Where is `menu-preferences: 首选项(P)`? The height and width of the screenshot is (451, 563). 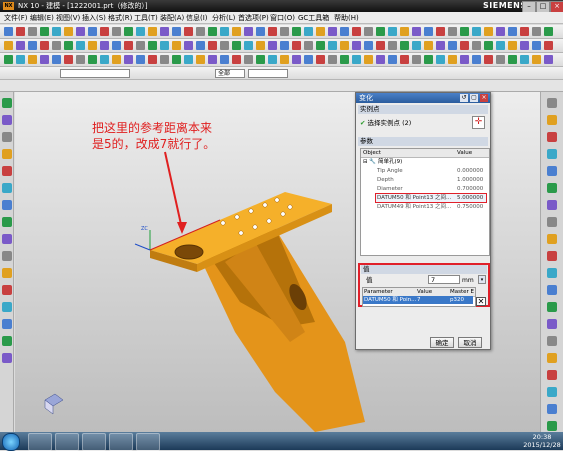 menu-preferences: 首选项(P) is located at coordinates (253, 18).